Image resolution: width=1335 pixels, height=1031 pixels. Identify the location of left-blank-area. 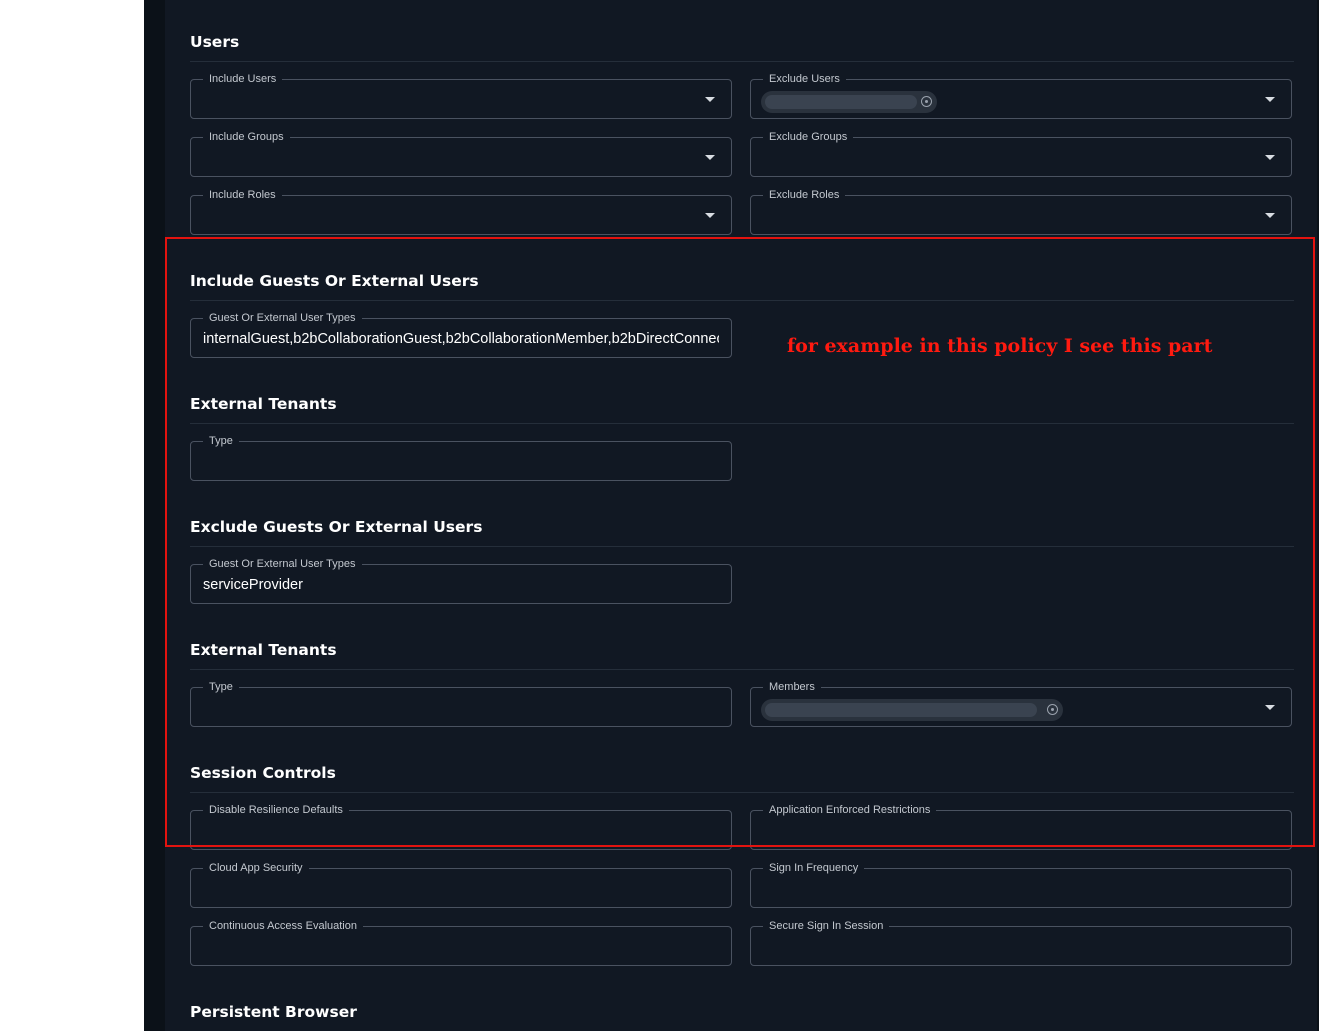
(72, 515).